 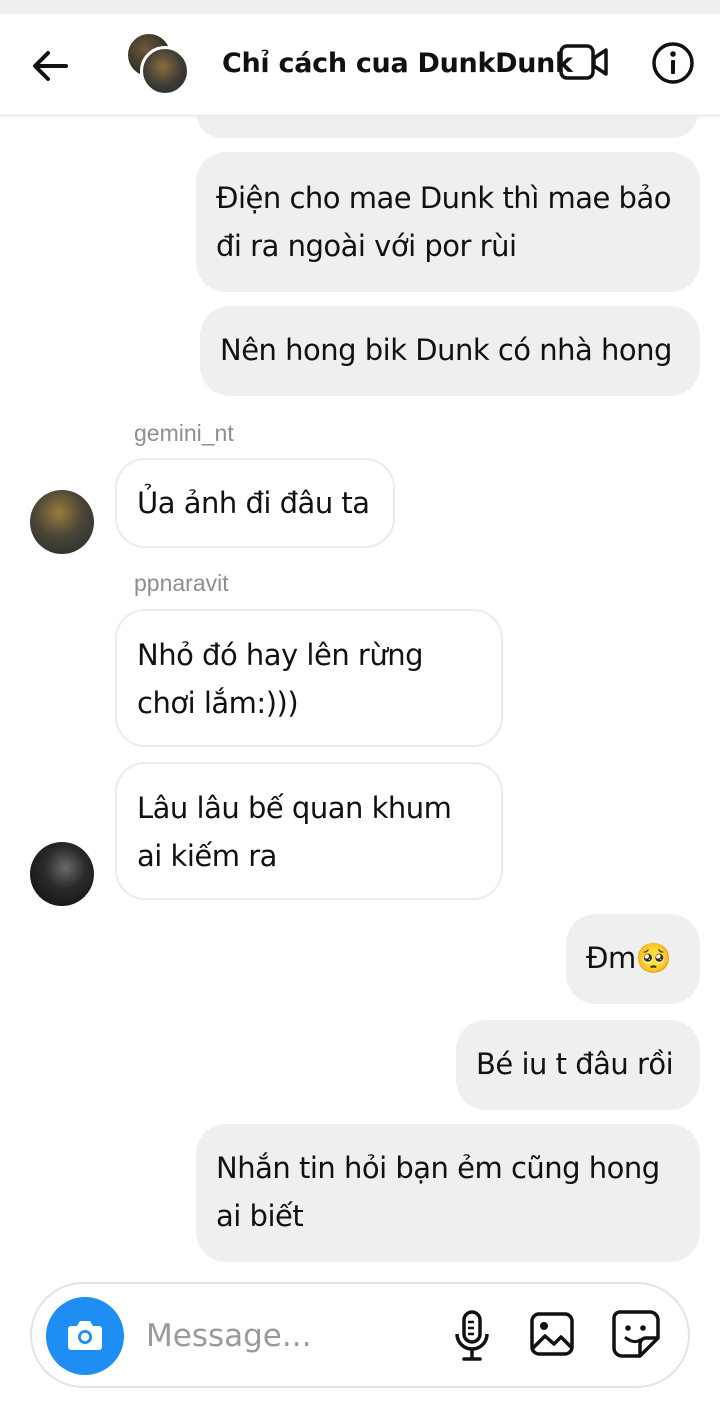 What do you see at coordinates (218, 703) in the screenshot?
I see `message-text: chơi lắm:)))` at bounding box center [218, 703].